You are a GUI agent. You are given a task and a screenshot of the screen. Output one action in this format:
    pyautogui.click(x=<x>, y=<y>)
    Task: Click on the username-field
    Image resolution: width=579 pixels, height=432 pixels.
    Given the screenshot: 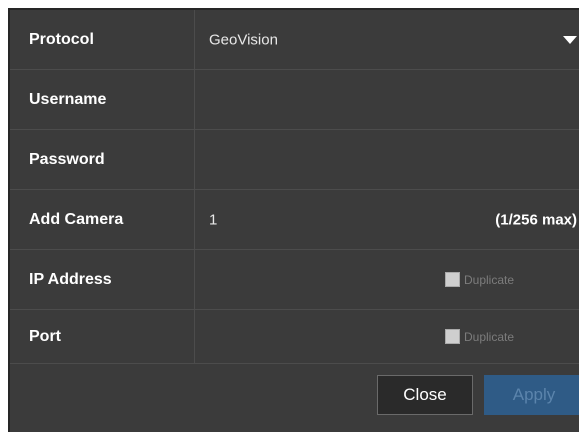 What is the action you would take?
    pyautogui.click(x=387, y=99)
    